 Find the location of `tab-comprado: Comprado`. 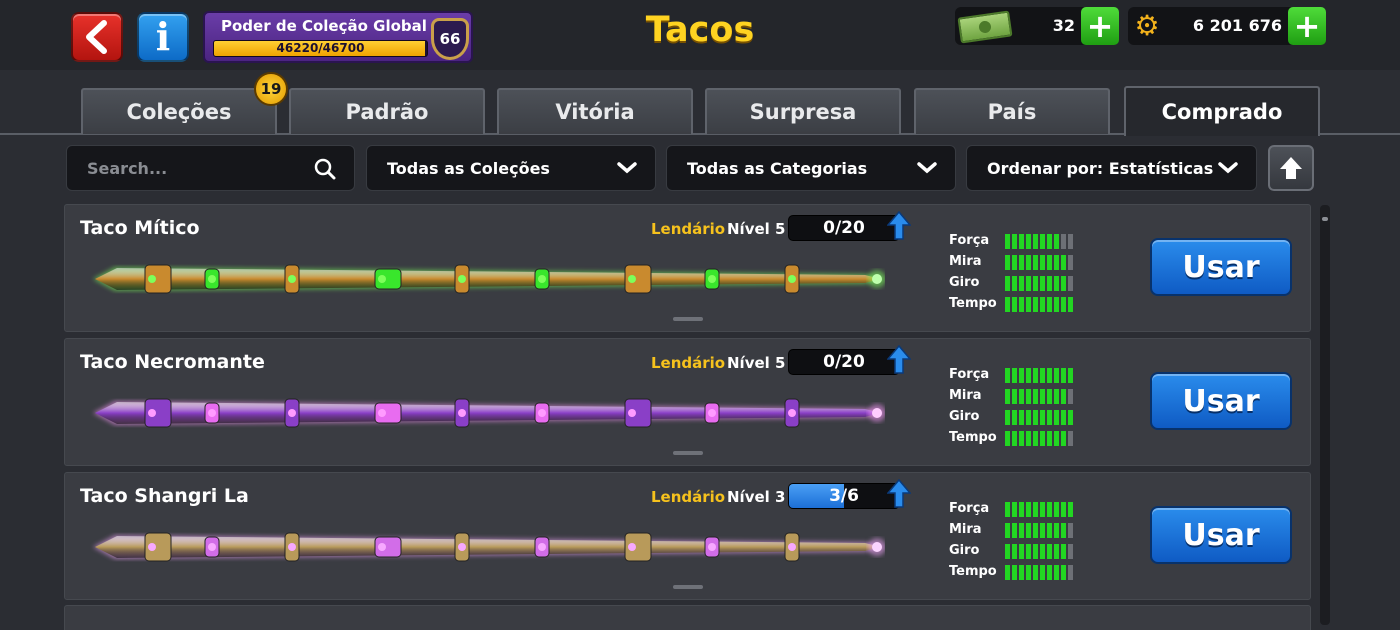

tab-comprado: Comprado is located at coordinates (1222, 111).